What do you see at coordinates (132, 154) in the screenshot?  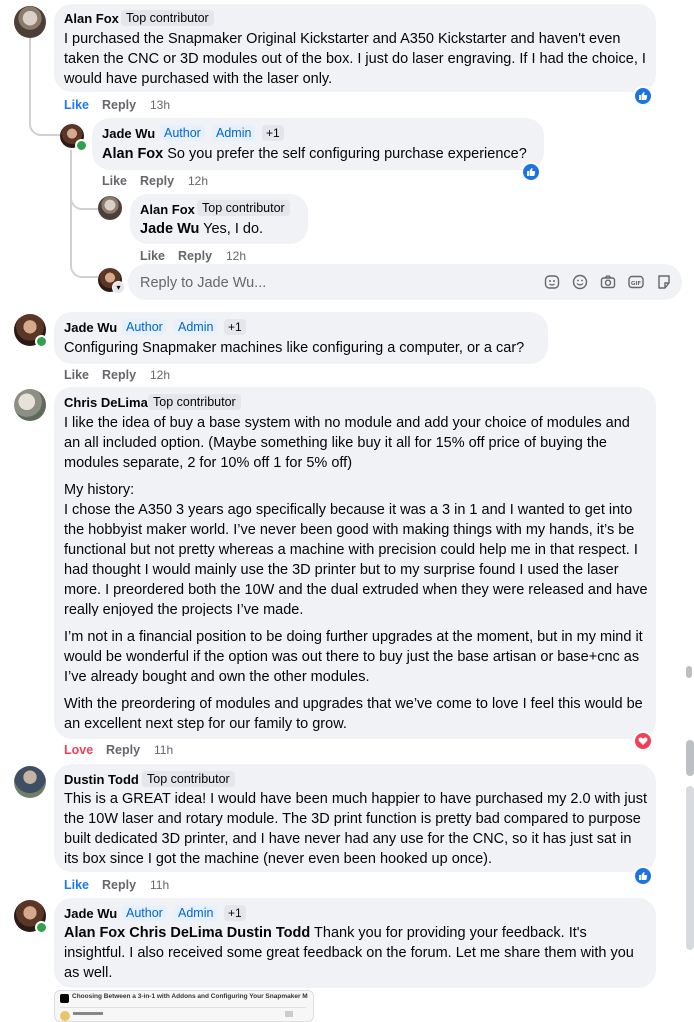 I see `mention-link: Alan Fox` at bounding box center [132, 154].